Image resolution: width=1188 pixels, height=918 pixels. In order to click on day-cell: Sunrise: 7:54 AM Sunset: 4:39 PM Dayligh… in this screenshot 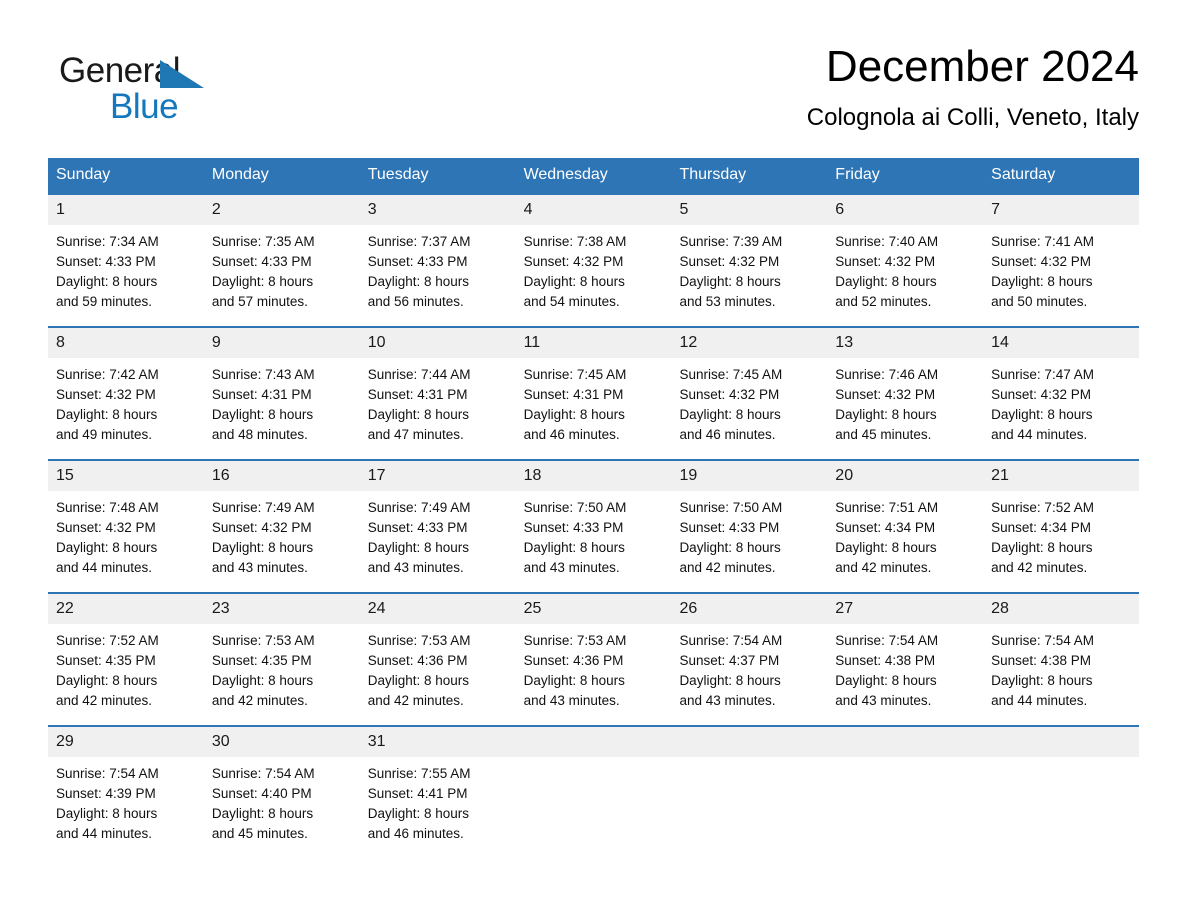, I will do `click(126, 807)`.